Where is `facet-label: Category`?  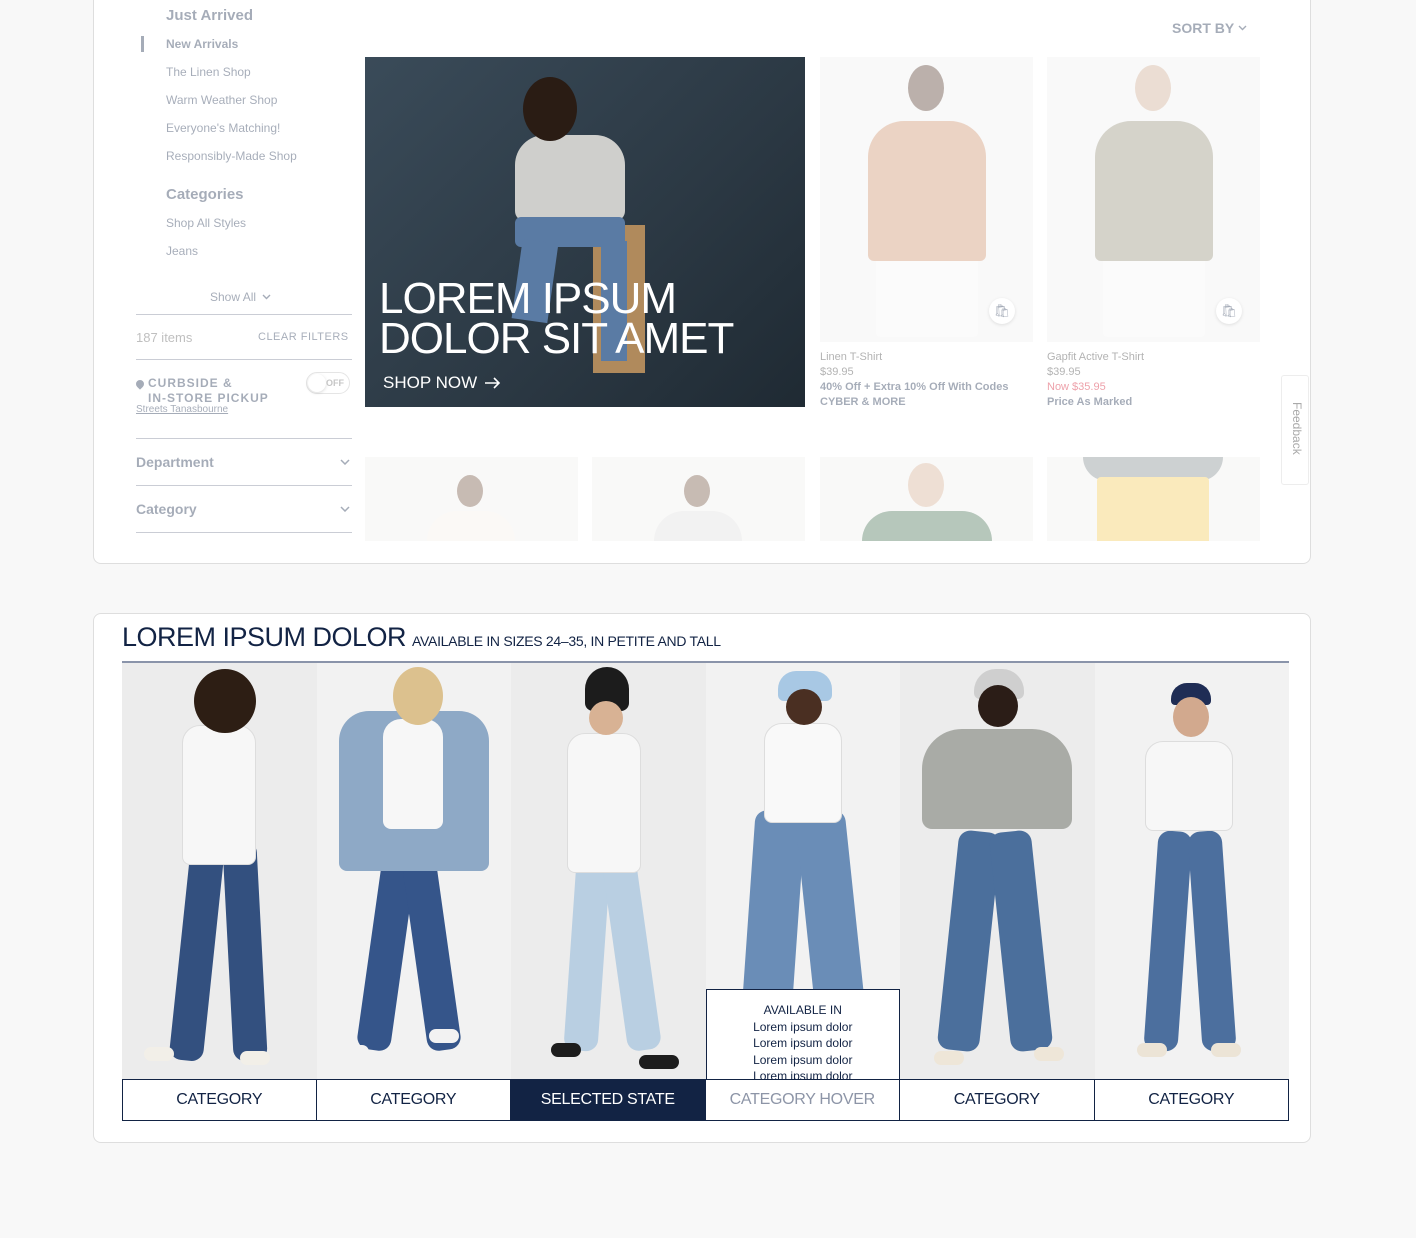
facet-label: Category is located at coordinates (166, 509).